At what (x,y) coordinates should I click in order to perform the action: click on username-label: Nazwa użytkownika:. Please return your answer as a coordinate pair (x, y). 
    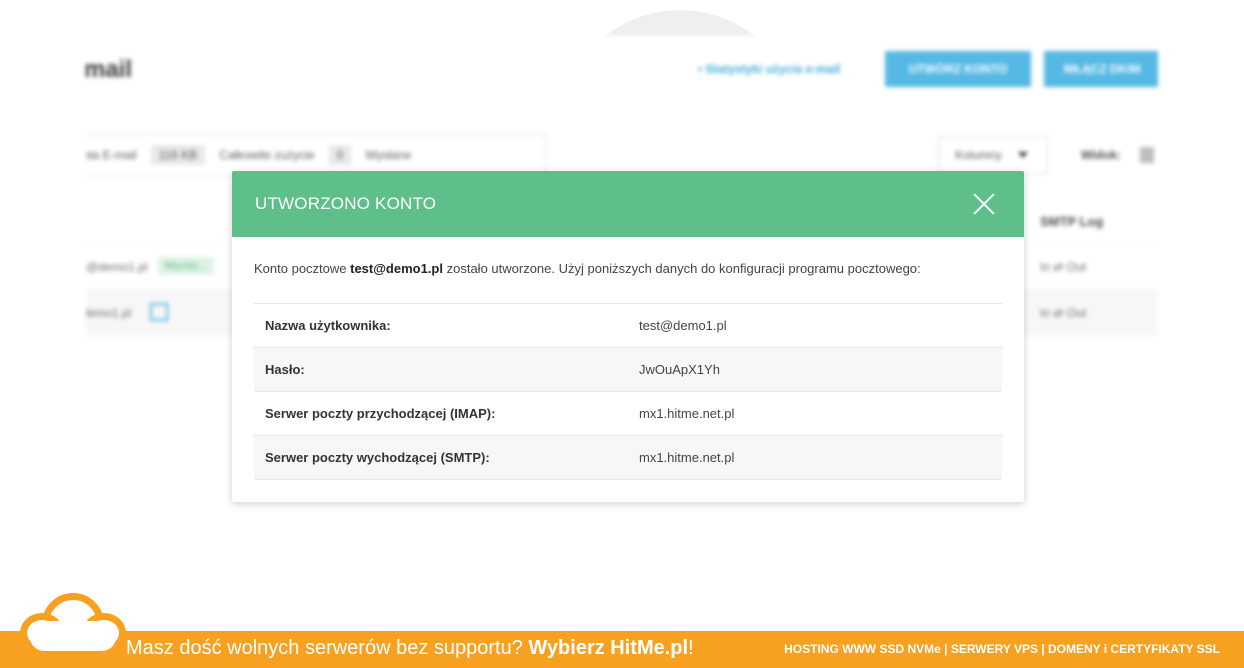
    Looking at the image, I should click on (328, 325).